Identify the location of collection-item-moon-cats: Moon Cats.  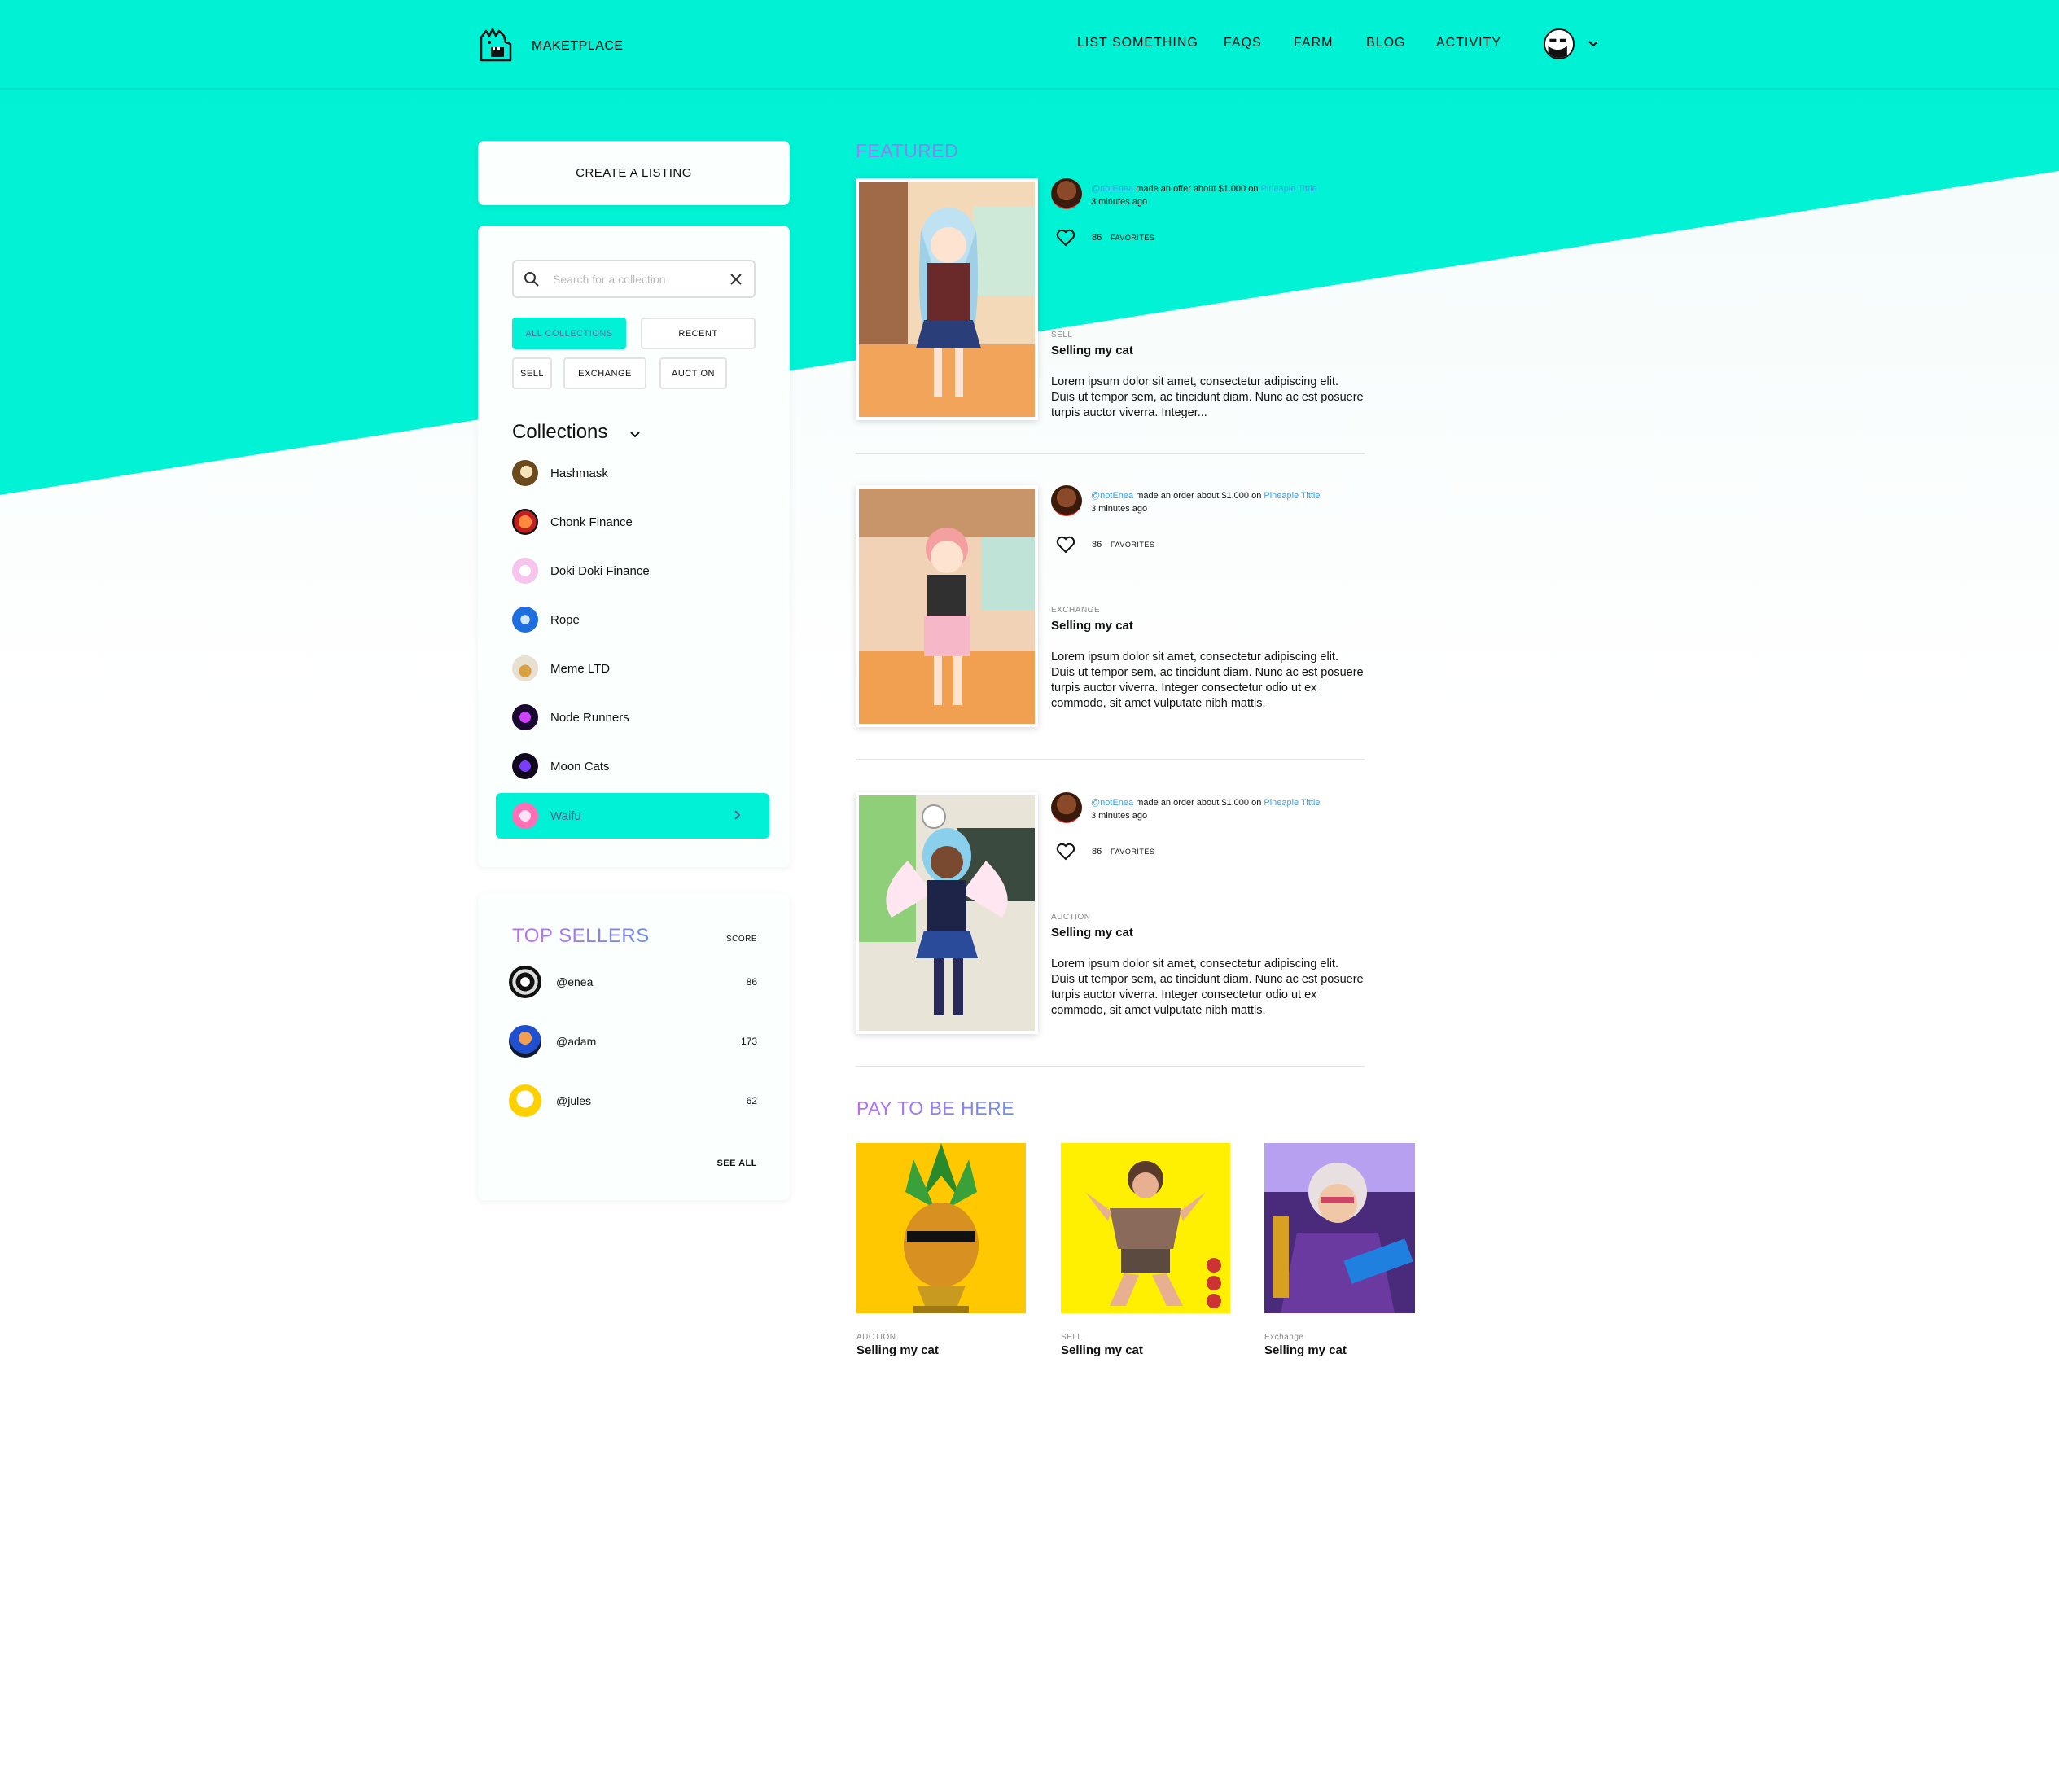
(634, 766).